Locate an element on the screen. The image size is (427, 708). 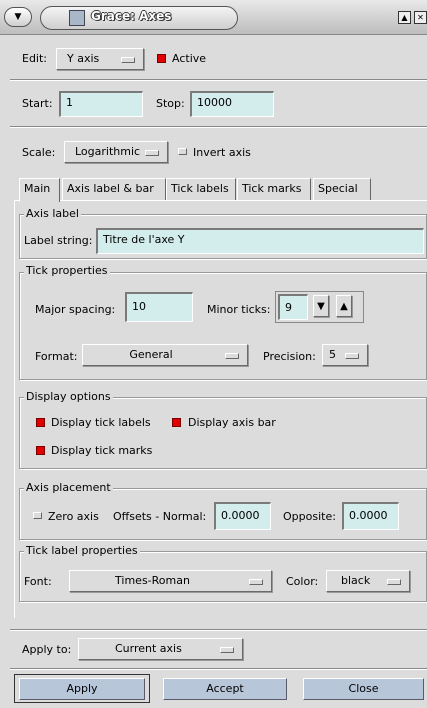
scale-label: Scale: is located at coordinates (39, 152).